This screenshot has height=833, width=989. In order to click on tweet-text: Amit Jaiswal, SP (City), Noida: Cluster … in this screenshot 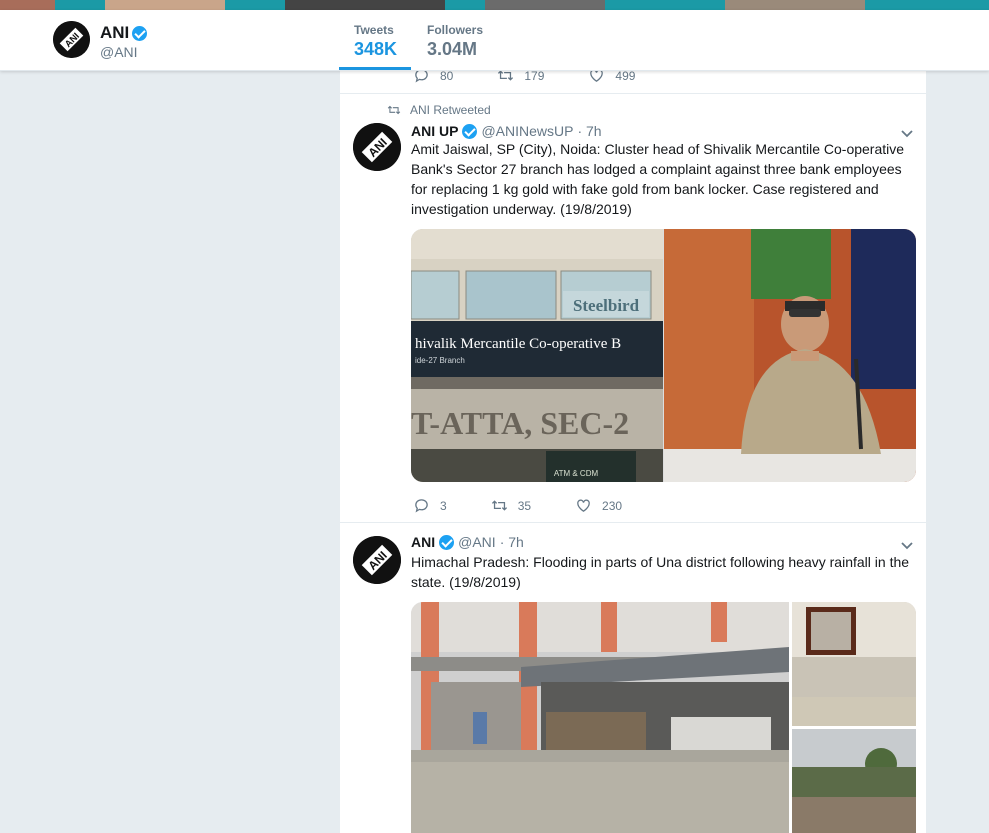, I will do `click(663, 179)`.